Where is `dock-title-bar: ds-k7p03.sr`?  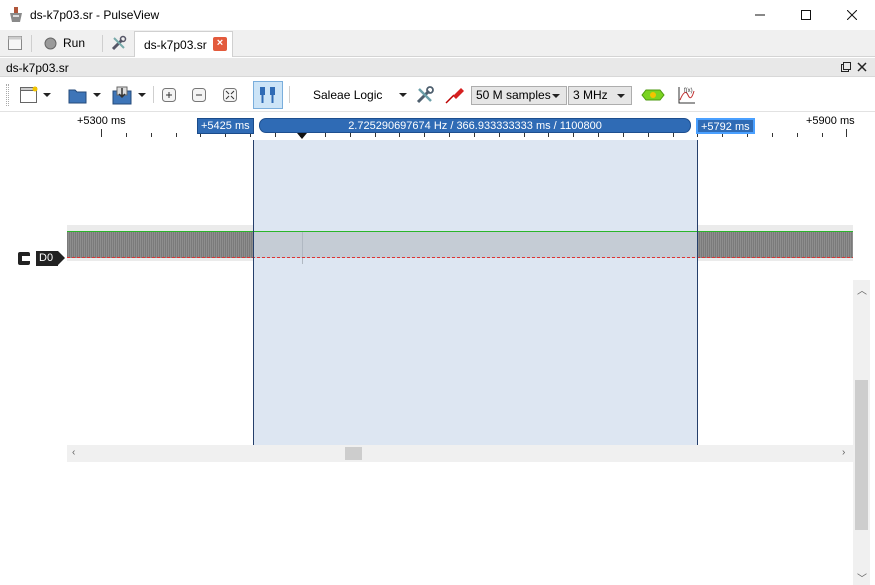 dock-title-bar: ds-k7p03.sr is located at coordinates (437, 67).